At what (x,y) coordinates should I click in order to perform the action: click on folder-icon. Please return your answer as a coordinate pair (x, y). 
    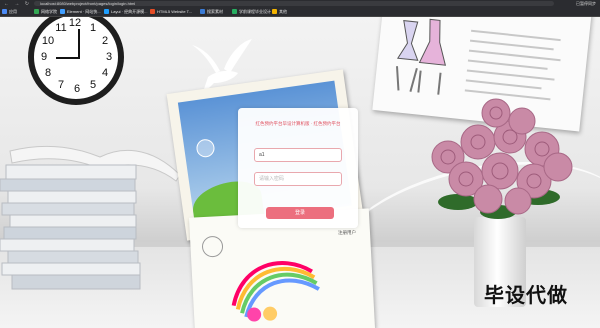
    Looking at the image, I should click on (274, 11).